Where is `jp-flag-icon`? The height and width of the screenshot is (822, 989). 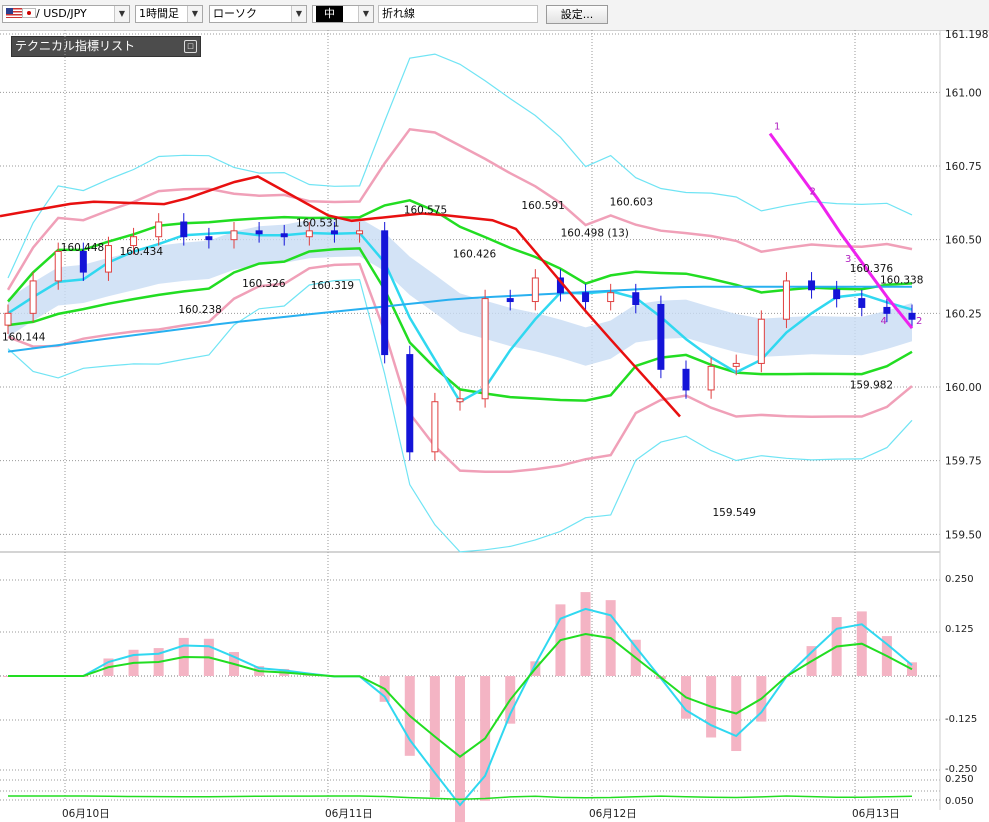
jp-flag-icon is located at coordinates (29, 13).